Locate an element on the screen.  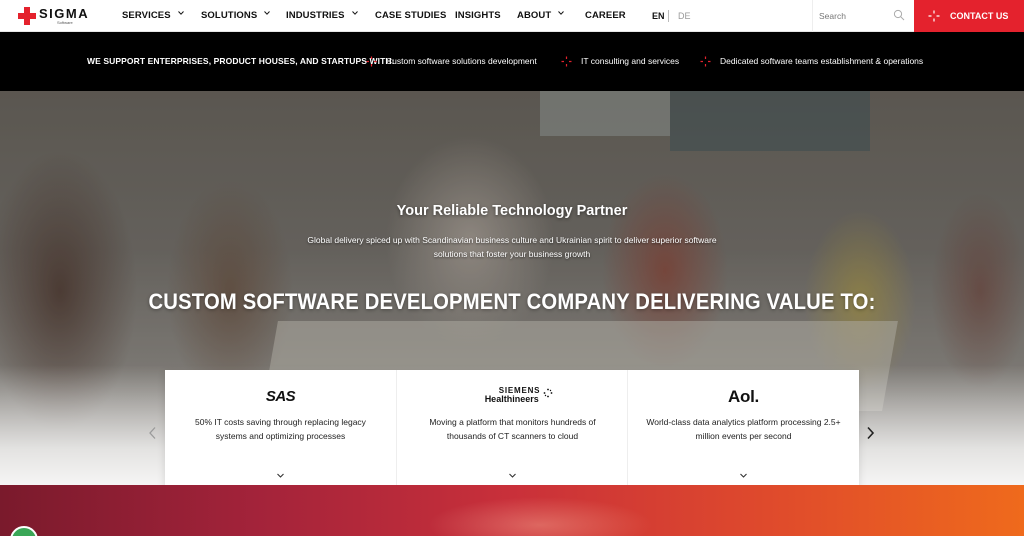
nav-item-label: CASE STUDIES is located at coordinates (411, 15).